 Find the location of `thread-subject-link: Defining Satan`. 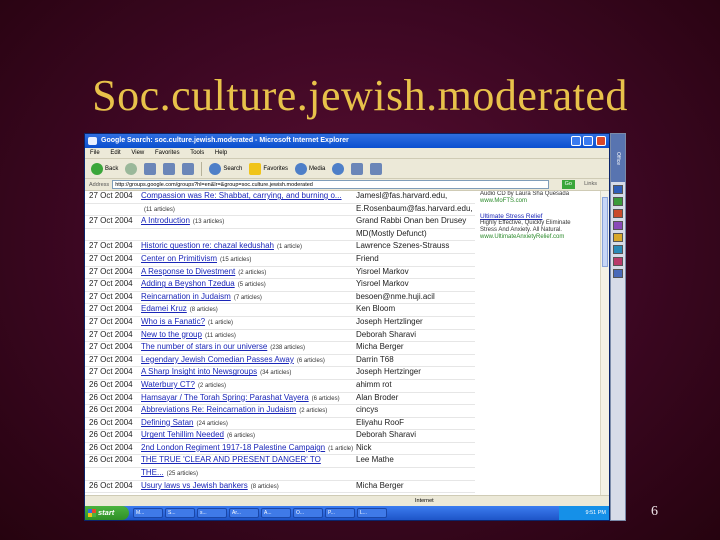

thread-subject-link: Defining Satan is located at coordinates (167, 422).